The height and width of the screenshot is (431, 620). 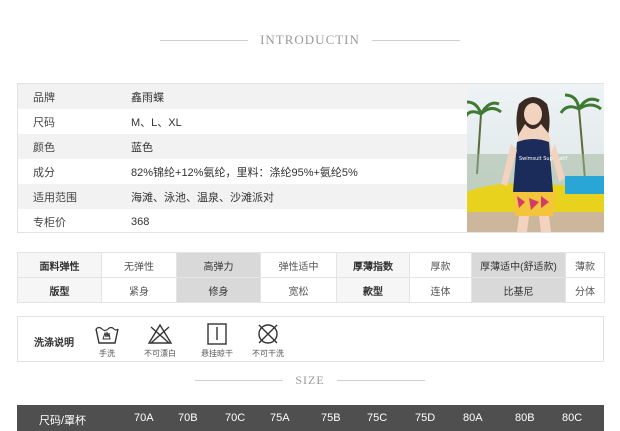 What do you see at coordinates (63, 421) in the screenshot?
I see `size-header-label: 尺码/罩杯` at bounding box center [63, 421].